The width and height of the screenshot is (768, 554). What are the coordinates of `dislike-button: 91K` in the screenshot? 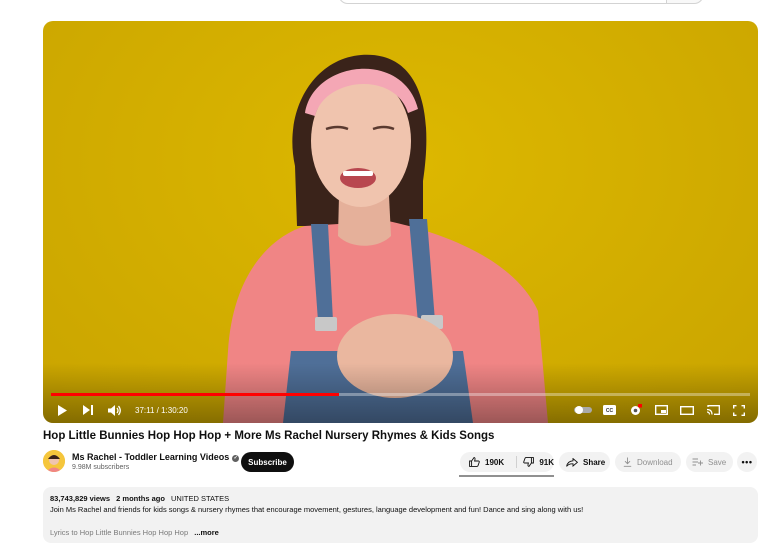 It's located at (535, 462).